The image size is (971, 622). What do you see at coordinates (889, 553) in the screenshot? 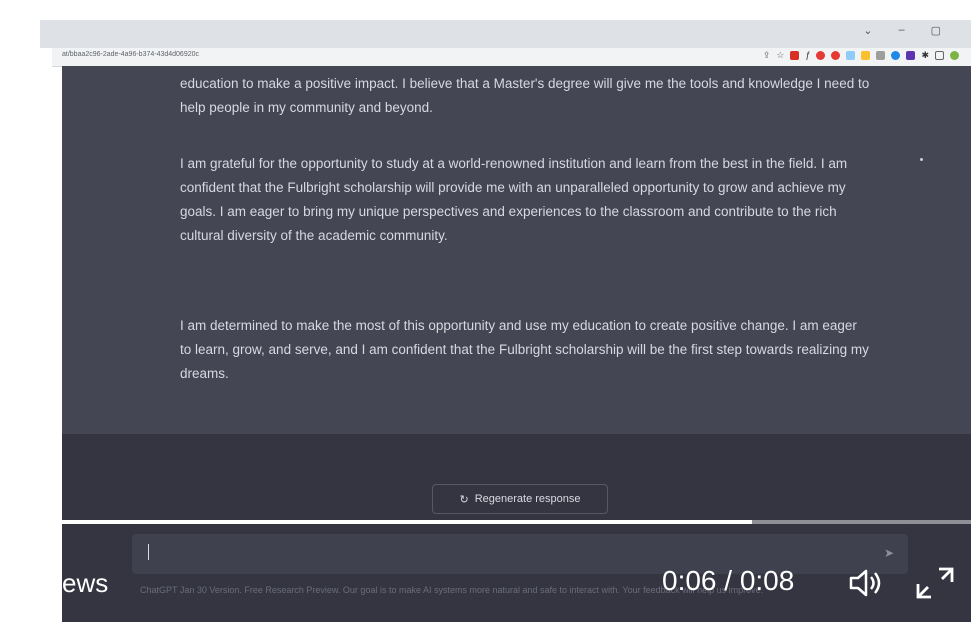
I see `send-icon: ➤` at bounding box center [889, 553].